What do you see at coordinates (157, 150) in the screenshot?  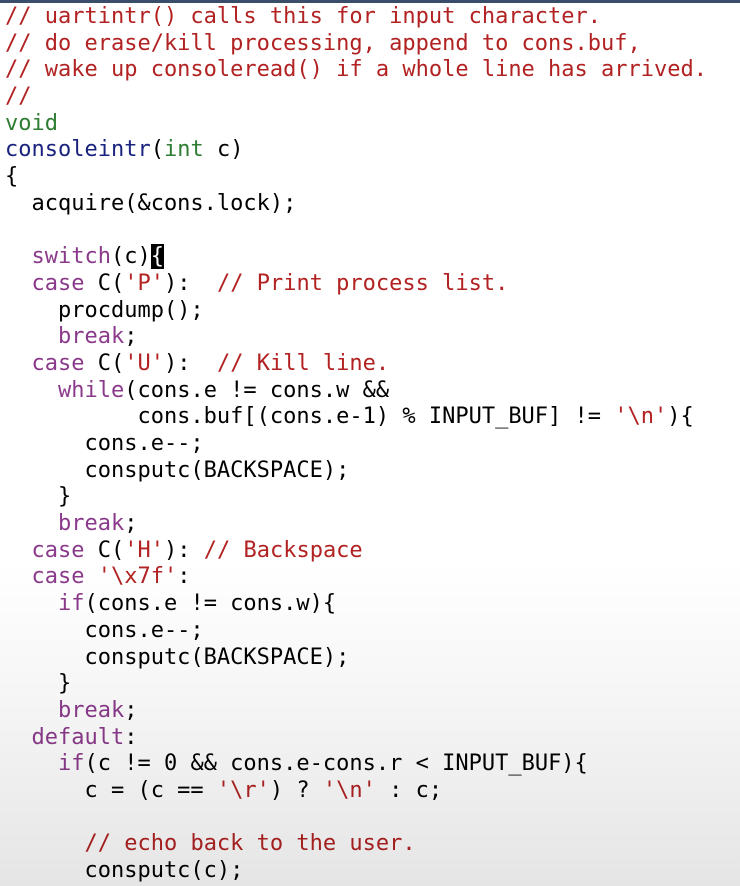 I see `code-token: (` at bounding box center [157, 150].